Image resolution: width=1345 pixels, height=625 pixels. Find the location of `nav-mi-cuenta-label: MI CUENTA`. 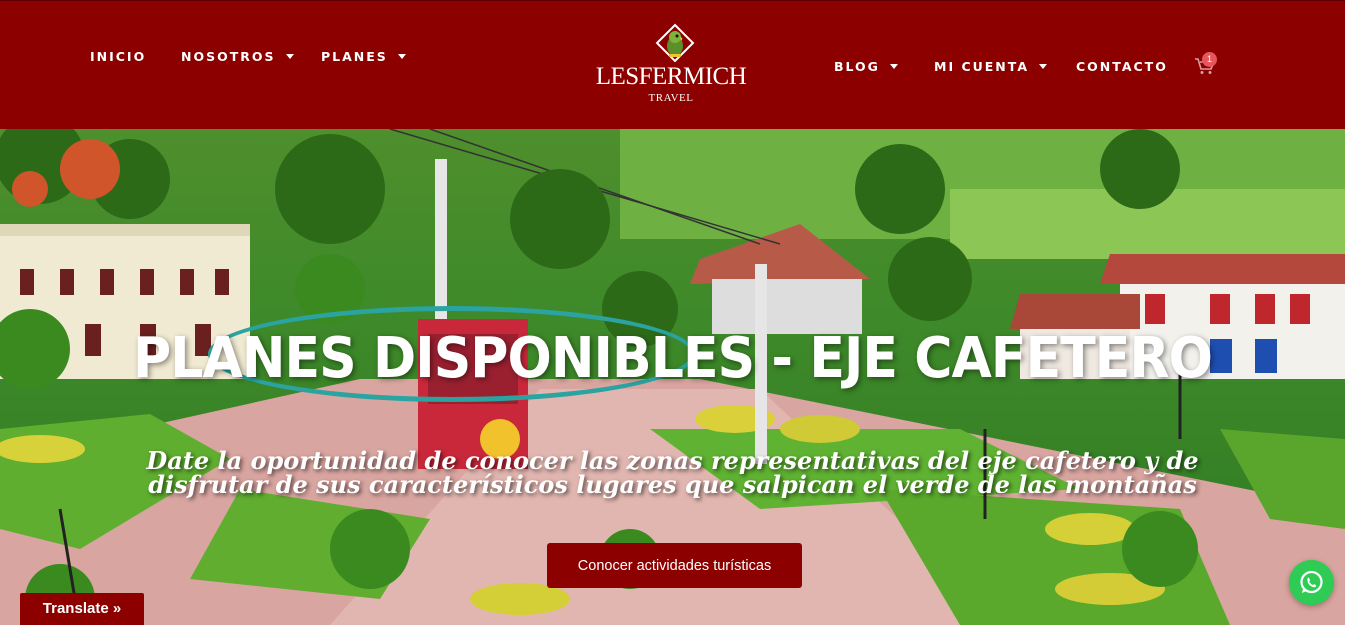

nav-mi-cuenta-label: MI CUENTA is located at coordinates (981, 66).